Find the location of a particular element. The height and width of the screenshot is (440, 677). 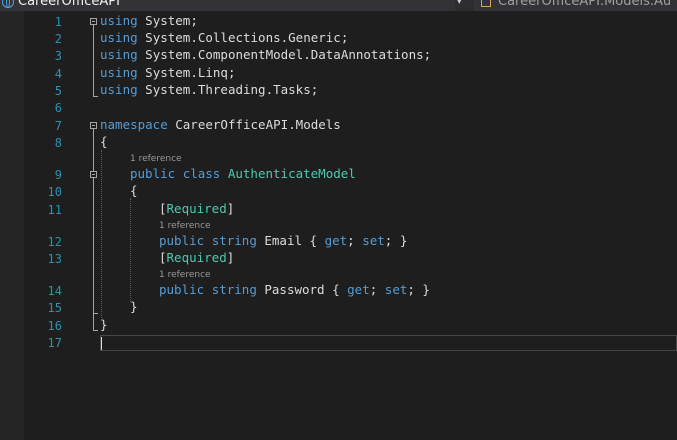

code-line: using System.Collections.Generic; is located at coordinates (224, 38).